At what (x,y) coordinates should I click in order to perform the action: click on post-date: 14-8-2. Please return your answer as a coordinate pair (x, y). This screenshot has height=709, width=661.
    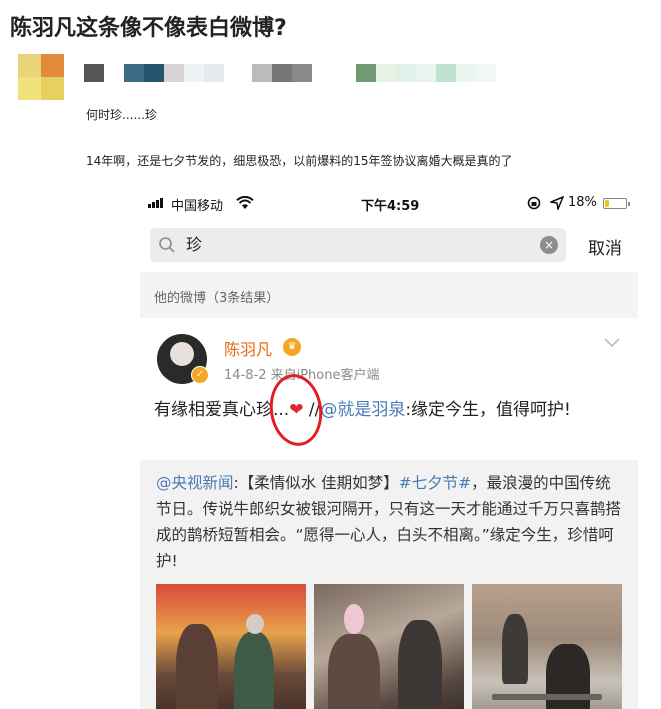
    Looking at the image, I should click on (245, 375).